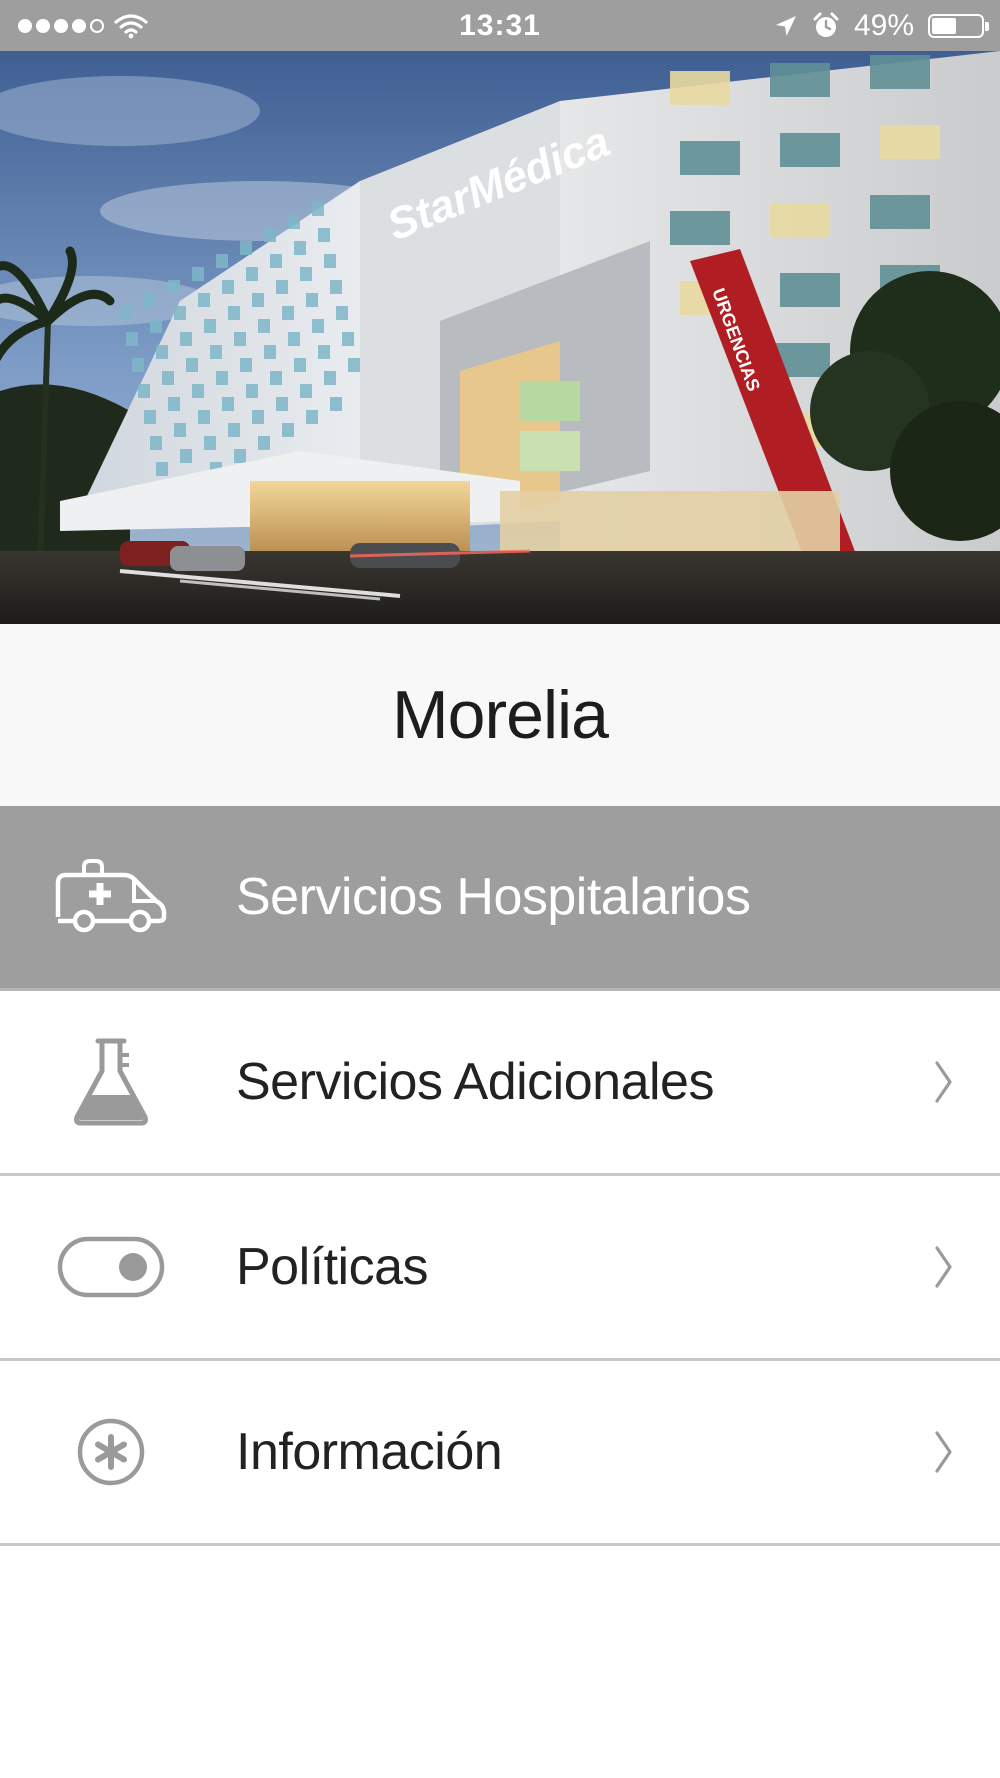 The height and width of the screenshot is (1778, 1000). I want to click on menu-item-label: Políticas, so click(332, 1267).